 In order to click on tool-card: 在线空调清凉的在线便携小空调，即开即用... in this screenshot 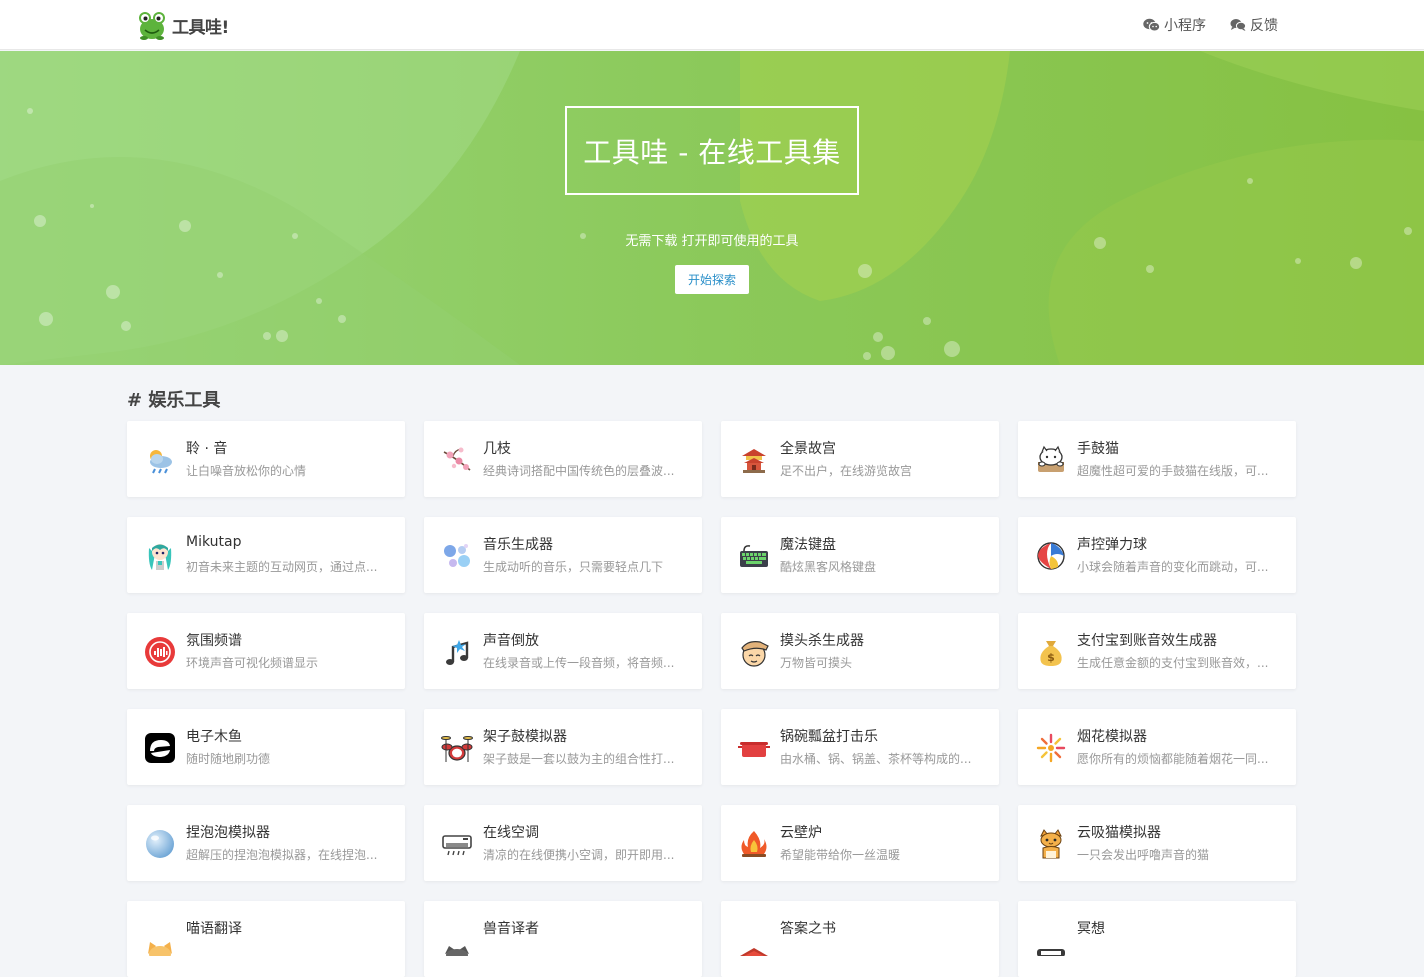, I will do `click(563, 843)`.